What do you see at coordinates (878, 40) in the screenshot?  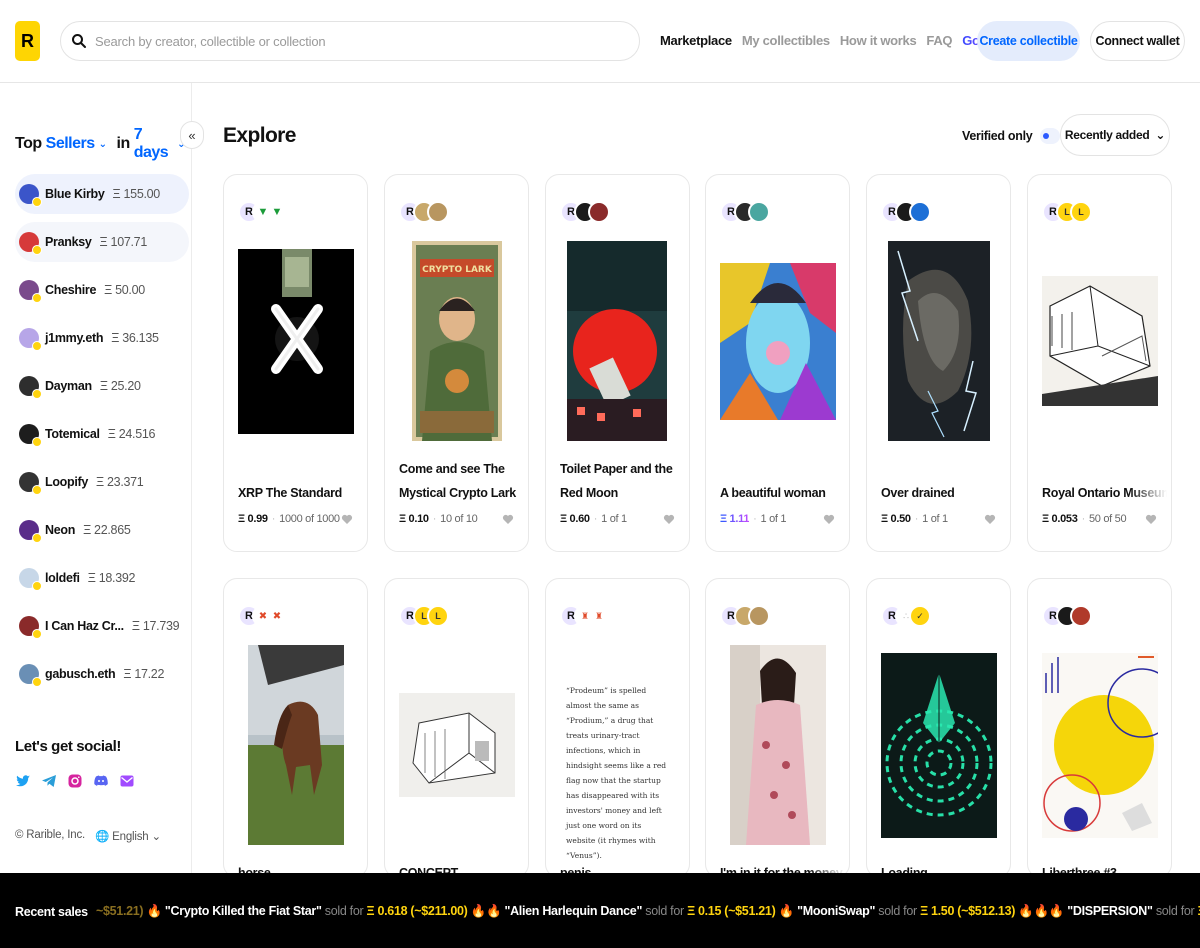 I see `nav-how-it-works: How it works` at bounding box center [878, 40].